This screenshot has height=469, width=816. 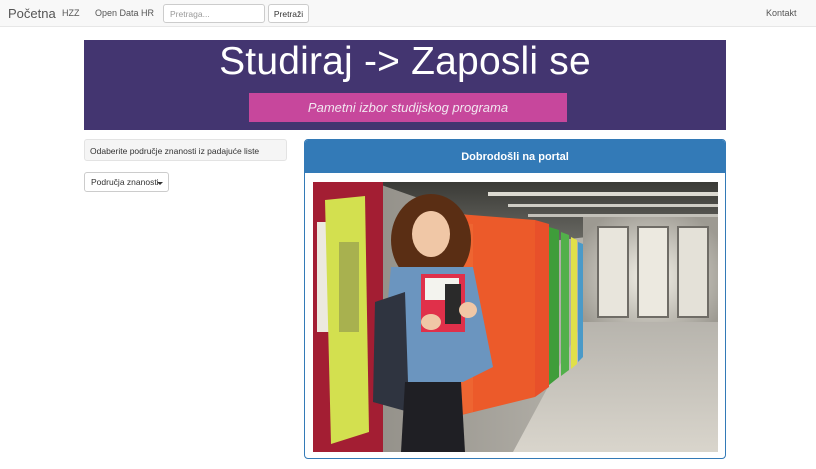 I want to click on field-of-science-dropdown: Područja znanosti, so click(x=126, y=182).